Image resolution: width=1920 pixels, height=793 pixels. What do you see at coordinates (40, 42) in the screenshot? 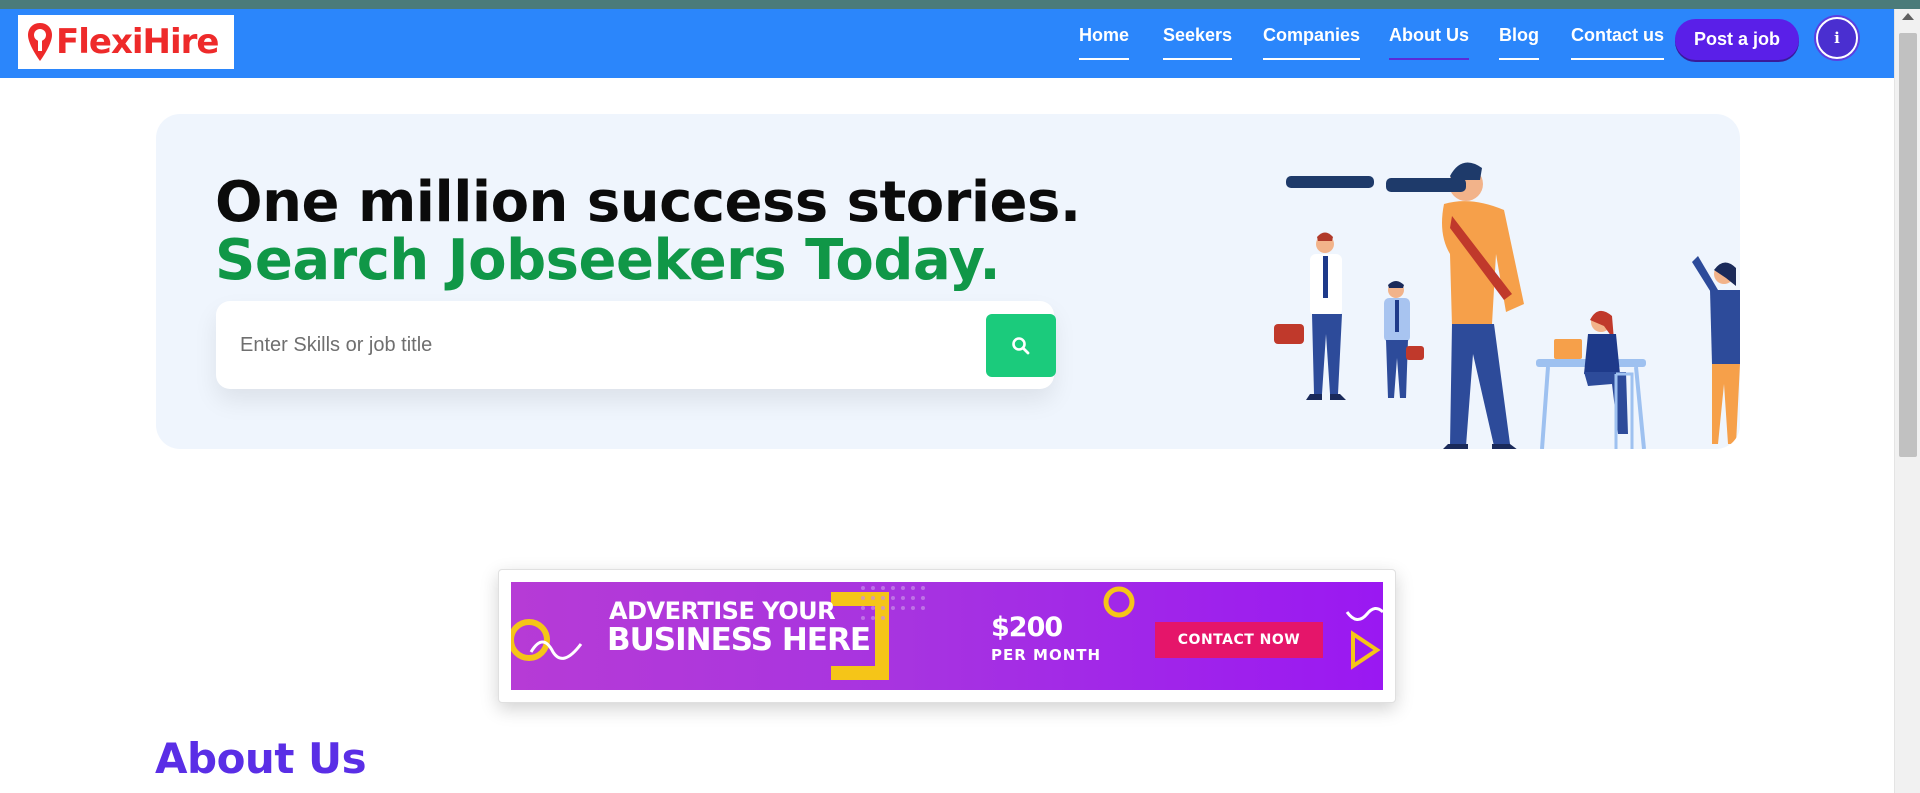
I see `location-pin-icon` at bounding box center [40, 42].